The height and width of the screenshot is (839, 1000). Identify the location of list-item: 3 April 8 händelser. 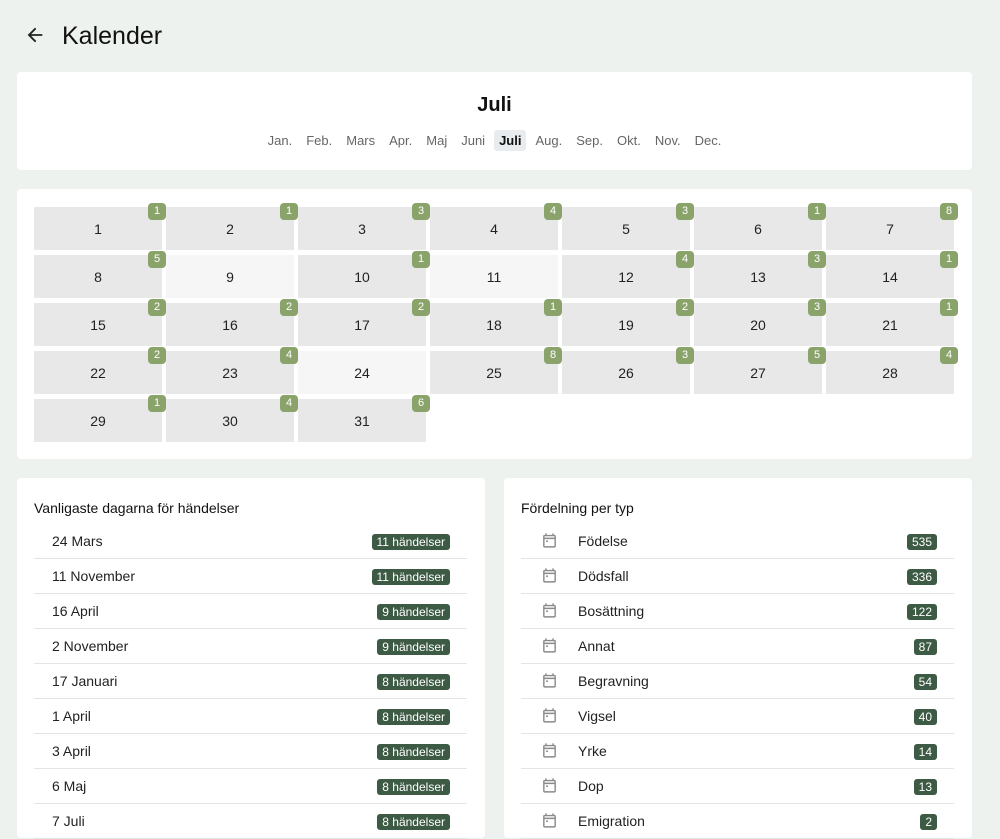
(250, 751).